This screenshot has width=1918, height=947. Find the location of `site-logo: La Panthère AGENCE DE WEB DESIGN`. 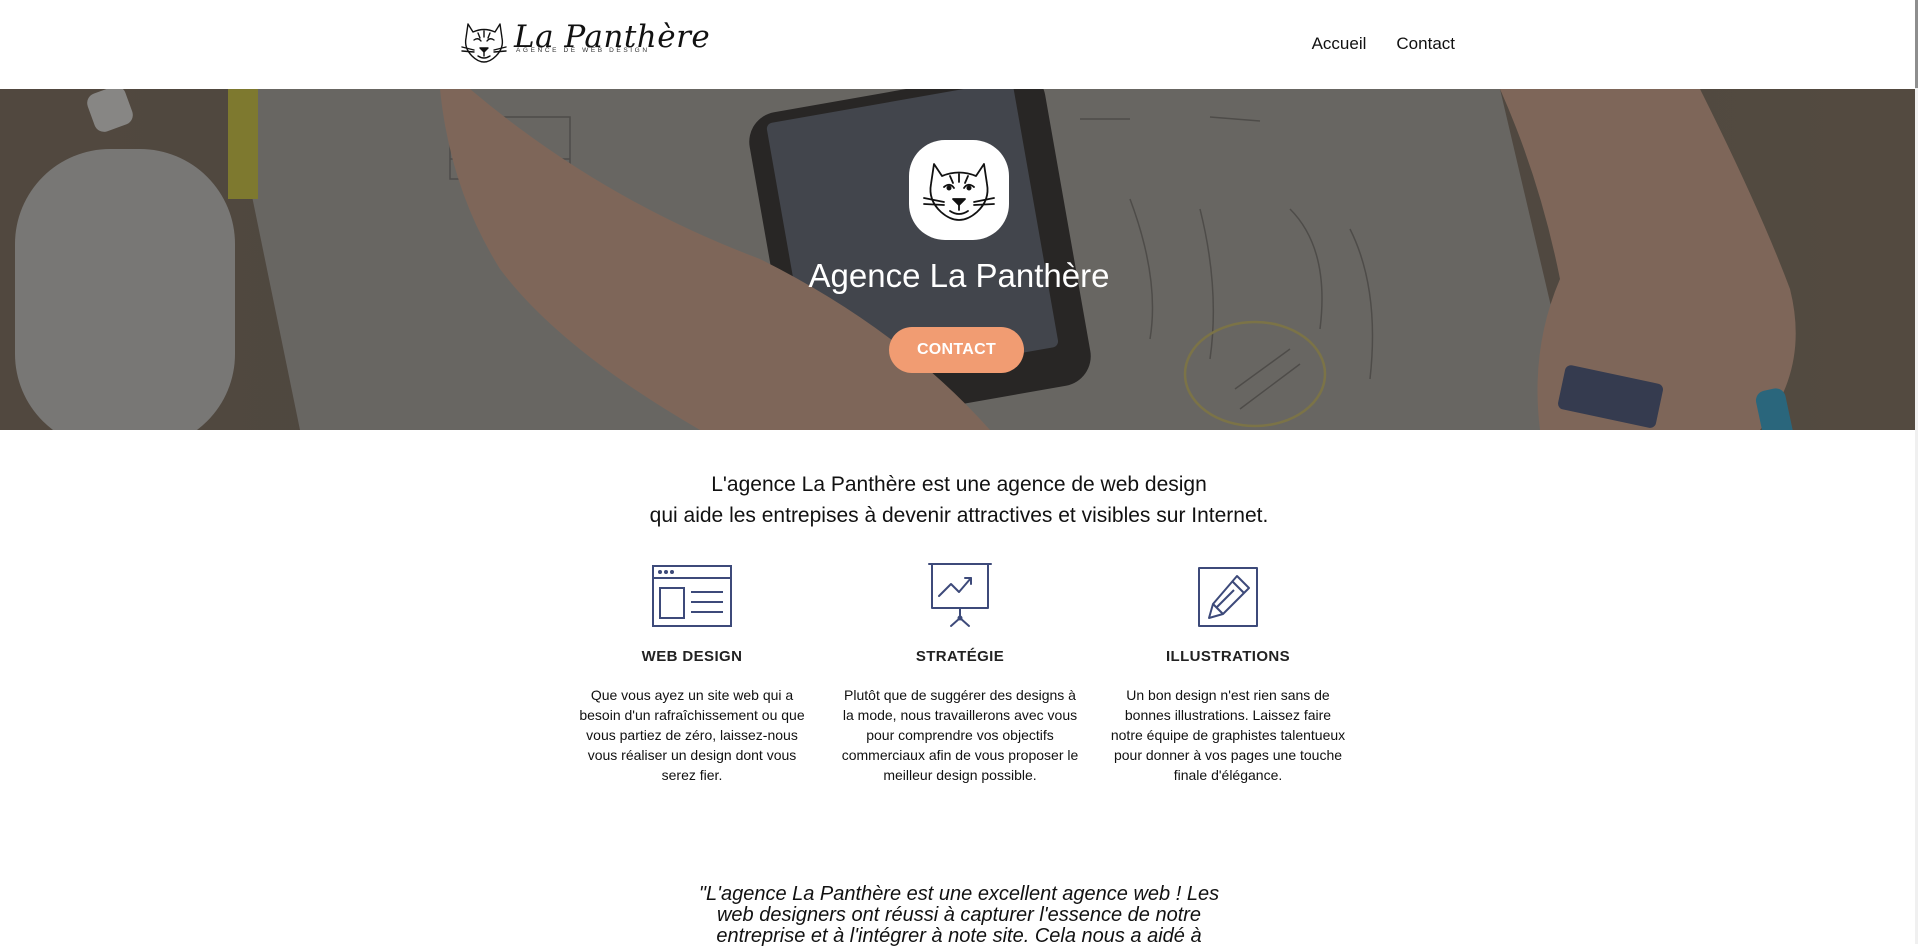

site-logo: La Panthère AGENCE DE WEB DESIGN is located at coordinates (584, 41).